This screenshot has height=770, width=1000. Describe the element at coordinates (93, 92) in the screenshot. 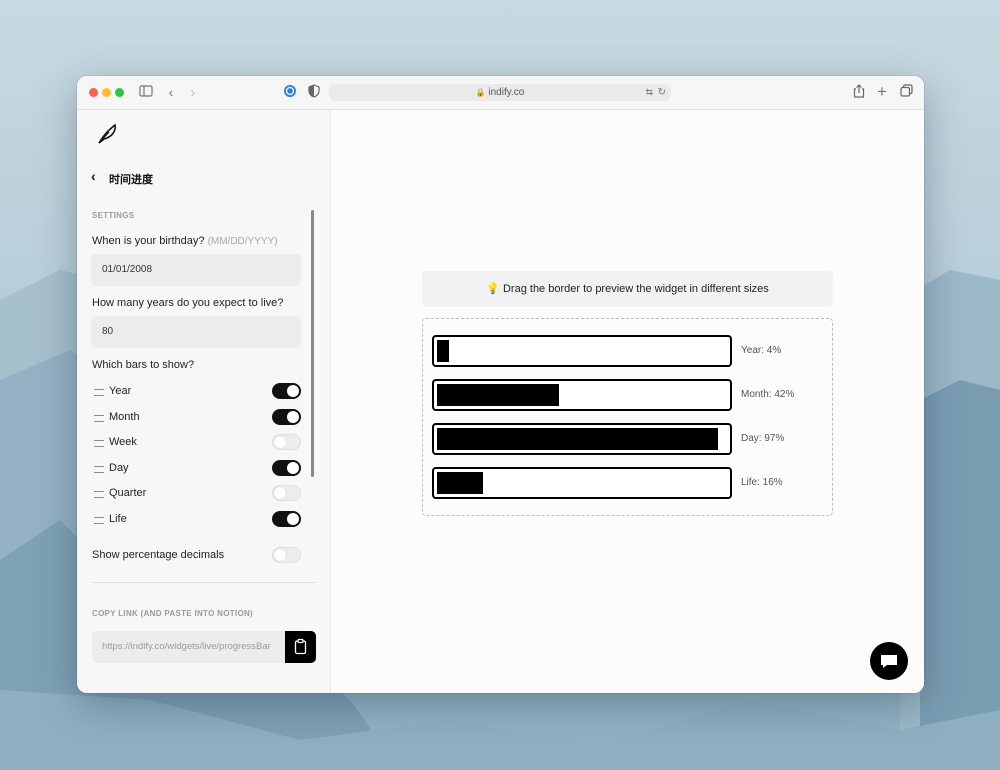

I see `close-window-button` at that location.